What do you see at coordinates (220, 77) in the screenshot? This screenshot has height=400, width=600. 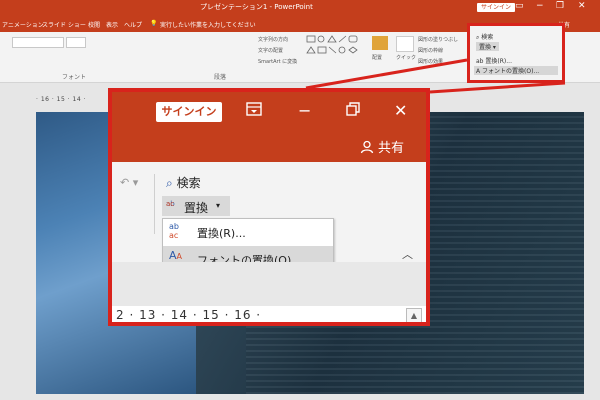 I see `paragraph-group-label: 段落` at bounding box center [220, 77].